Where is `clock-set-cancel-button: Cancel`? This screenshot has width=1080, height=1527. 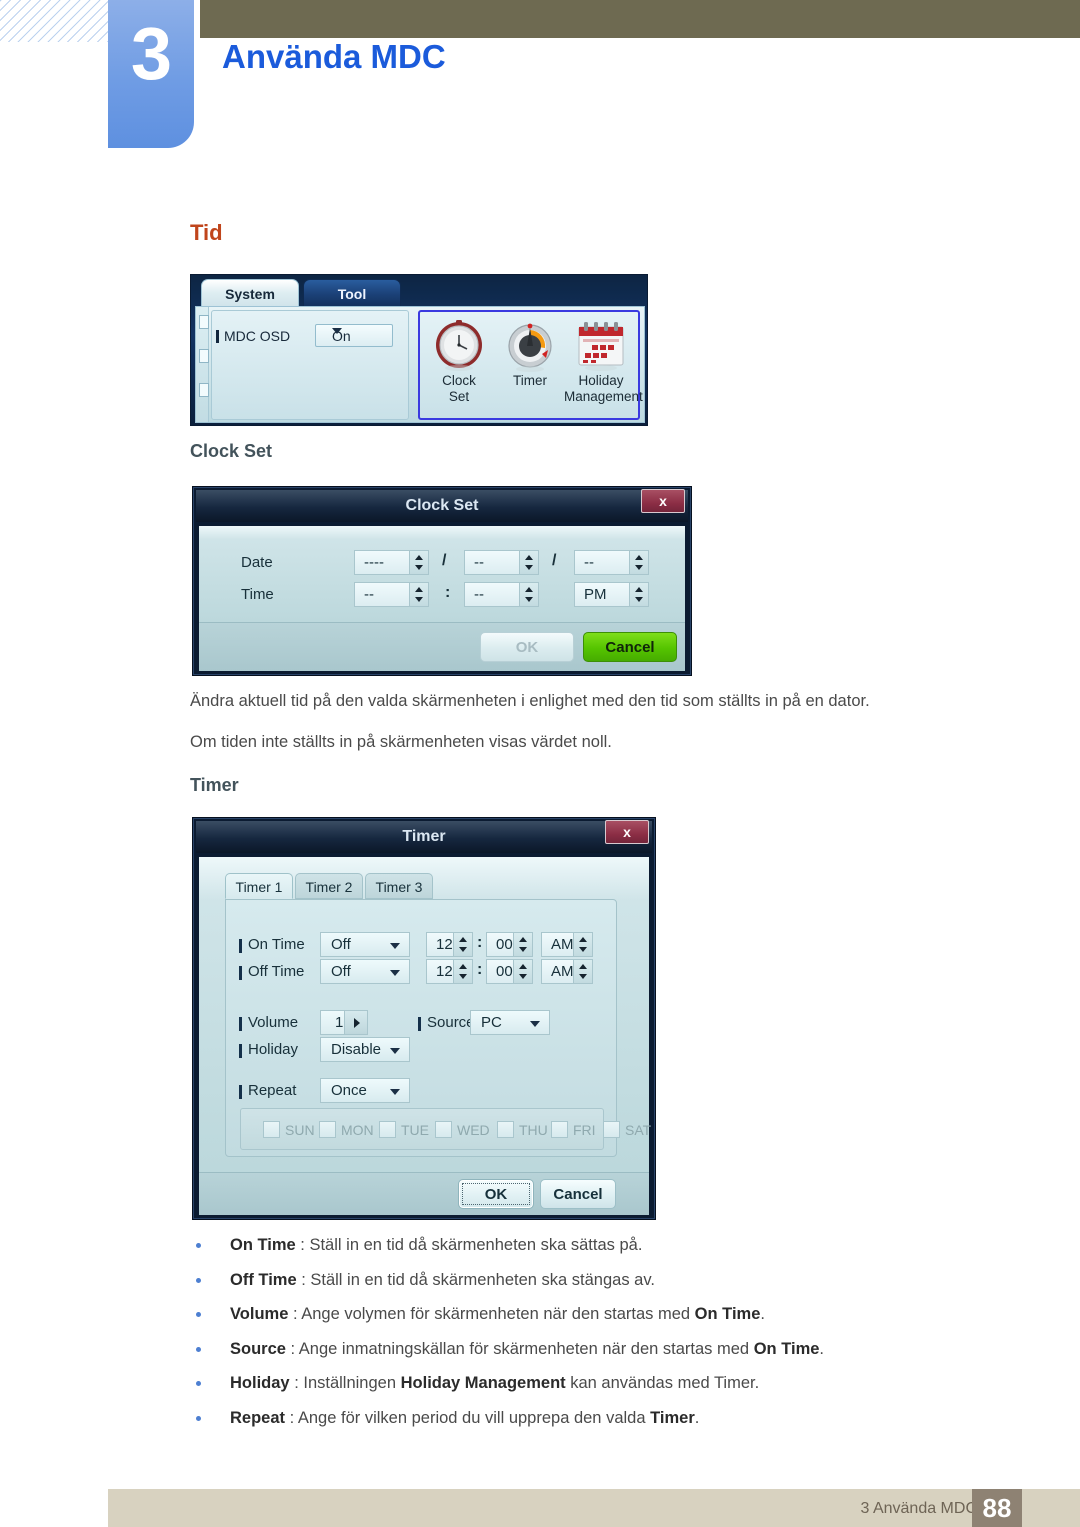 clock-set-cancel-button: Cancel is located at coordinates (630, 647).